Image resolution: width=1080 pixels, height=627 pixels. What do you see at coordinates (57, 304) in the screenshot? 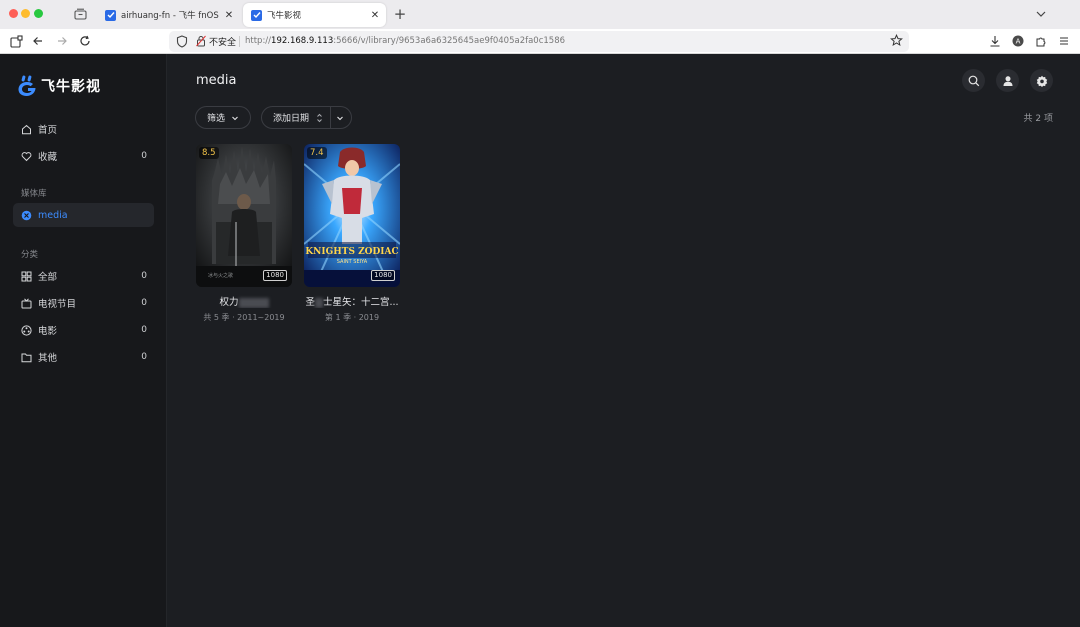
I see `nav-item-label: 电视节目` at bounding box center [57, 304].